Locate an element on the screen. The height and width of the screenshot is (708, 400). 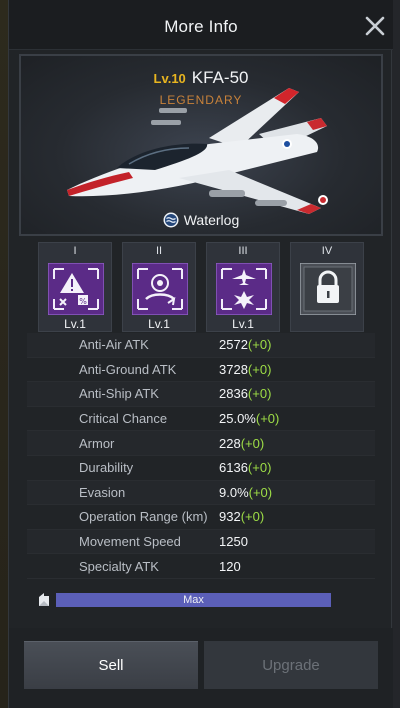
action-footer: Sell Upgrade is located at coordinates (201, 668).